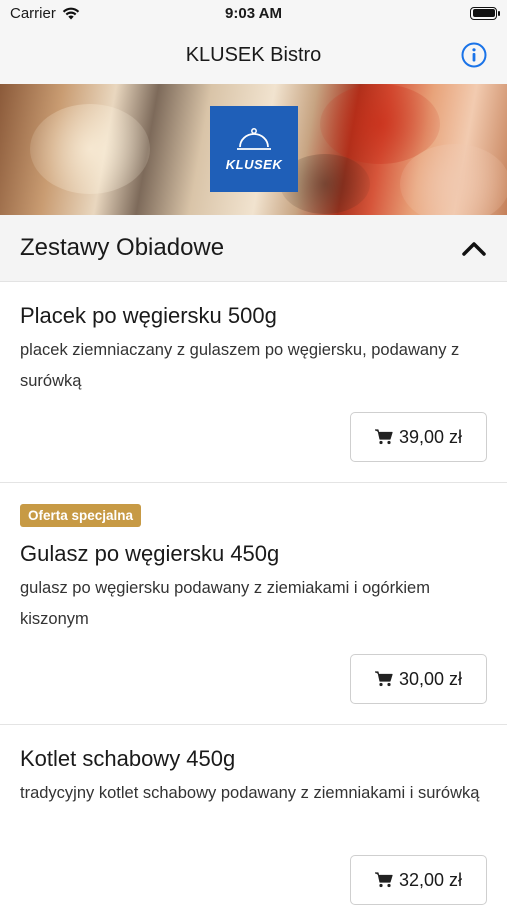 Image resolution: width=507 pixels, height=905 pixels. I want to click on header-banner-image: KLUSEK, so click(253, 149).